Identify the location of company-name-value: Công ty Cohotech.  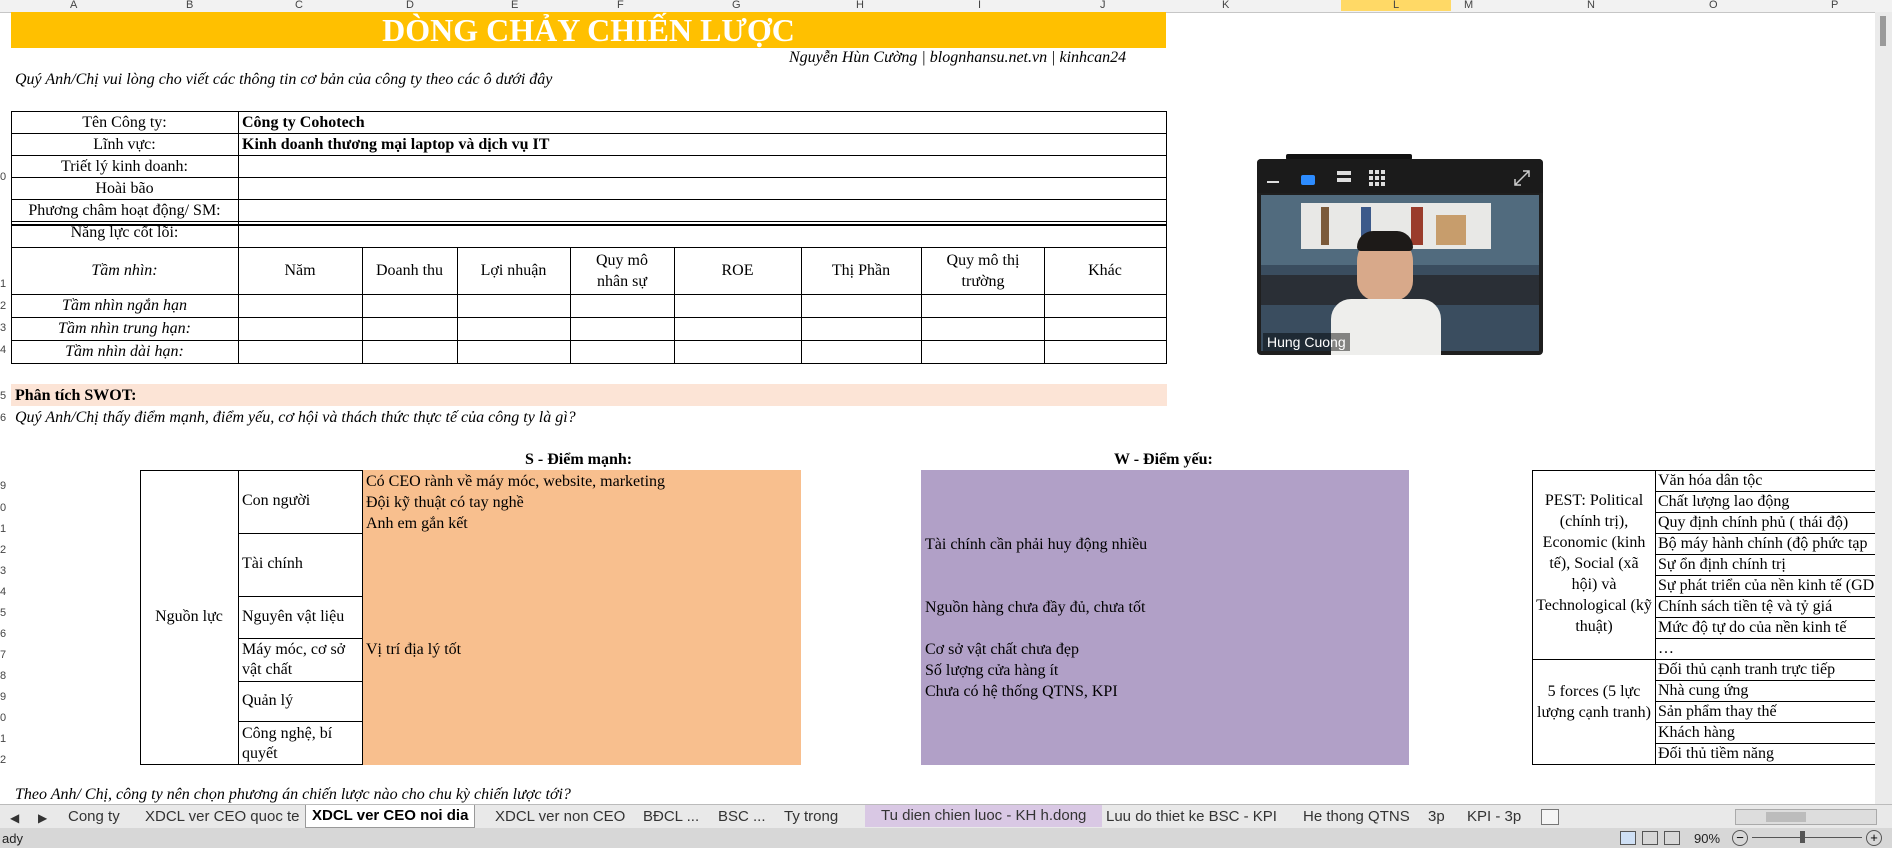
(303, 123).